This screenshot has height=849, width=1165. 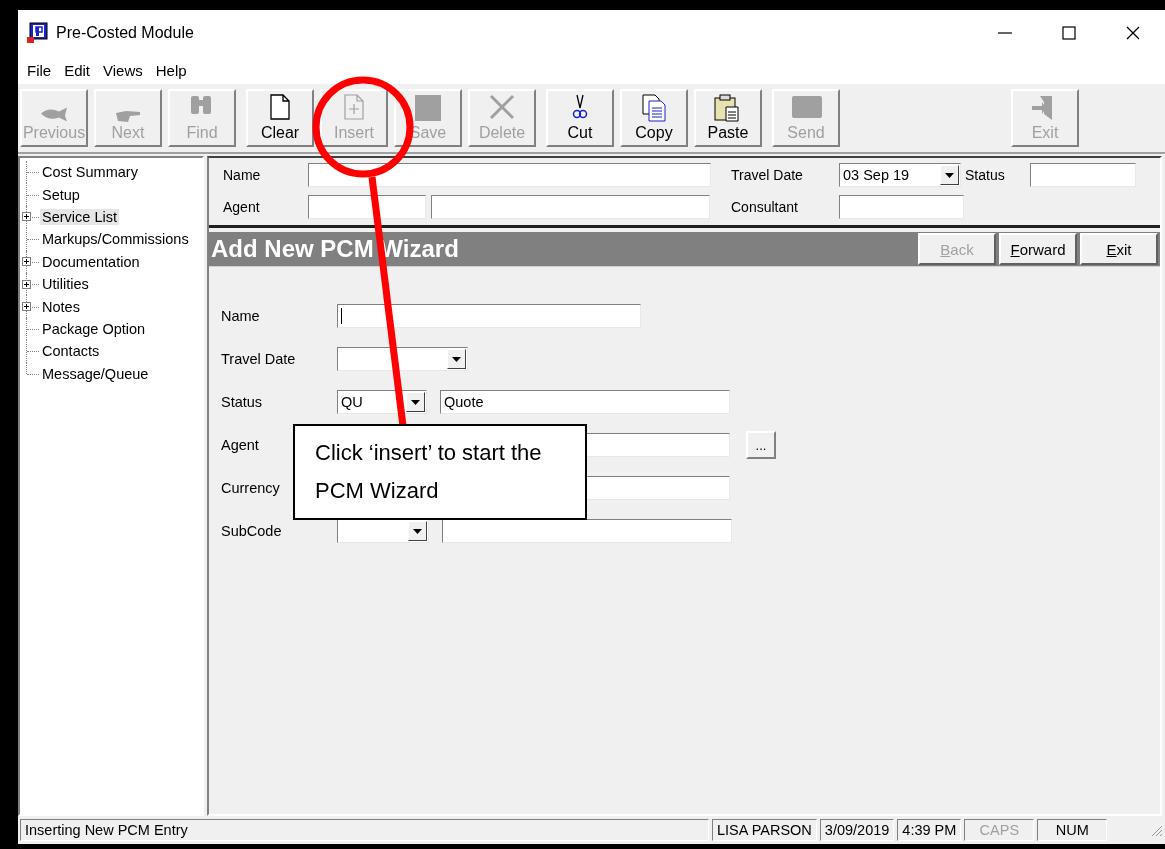 What do you see at coordinates (764, 830) in the screenshot?
I see `status-panel: LISA PARSON` at bounding box center [764, 830].